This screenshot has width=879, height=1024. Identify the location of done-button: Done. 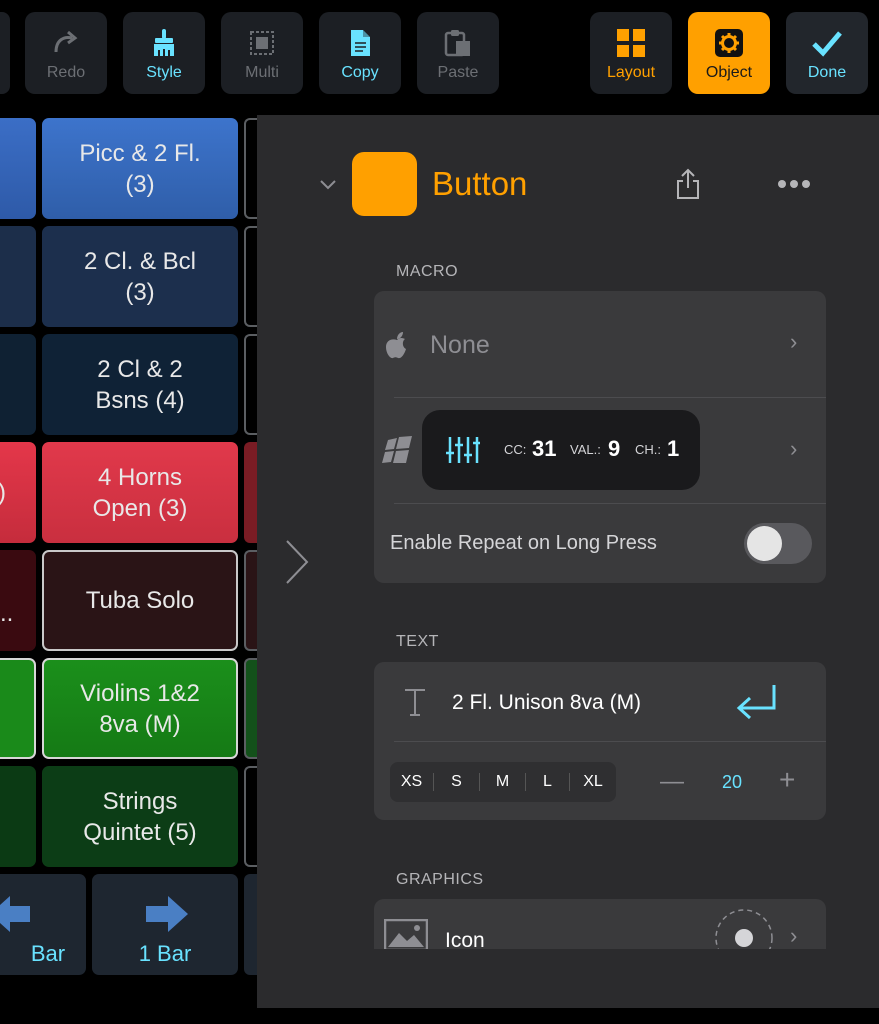
(827, 53).